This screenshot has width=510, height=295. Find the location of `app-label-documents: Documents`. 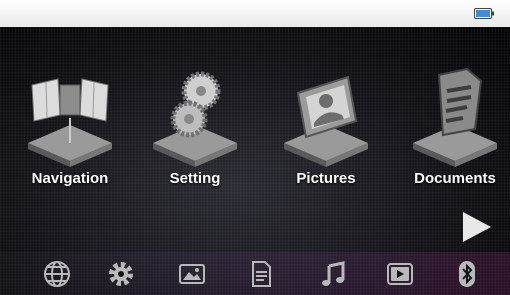

app-label-documents: Documents is located at coordinates (455, 178).